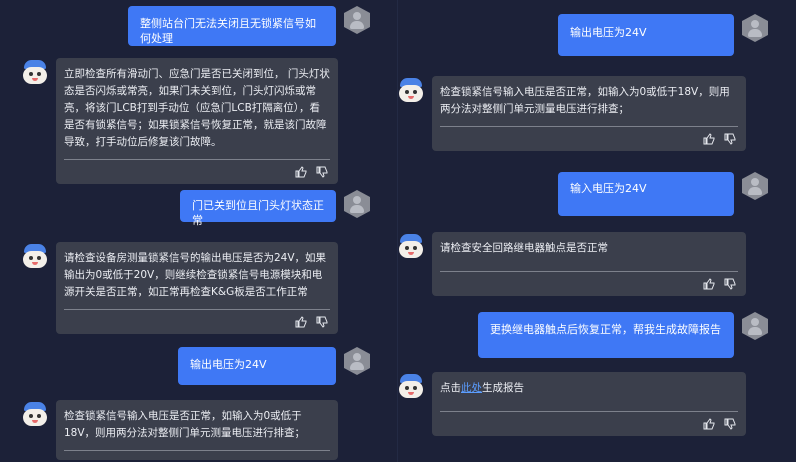 The width and height of the screenshot is (796, 462). What do you see at coordinates (258, 213) in the screenshot?
I see `message-text: 门已关到位且门头灯状态正常` at bounding box center [258, 213].